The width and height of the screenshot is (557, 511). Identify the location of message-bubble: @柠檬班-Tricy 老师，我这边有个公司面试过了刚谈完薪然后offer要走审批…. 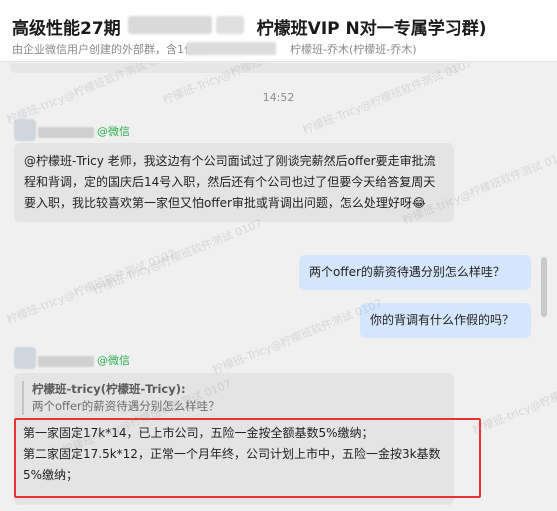
(234, 182).